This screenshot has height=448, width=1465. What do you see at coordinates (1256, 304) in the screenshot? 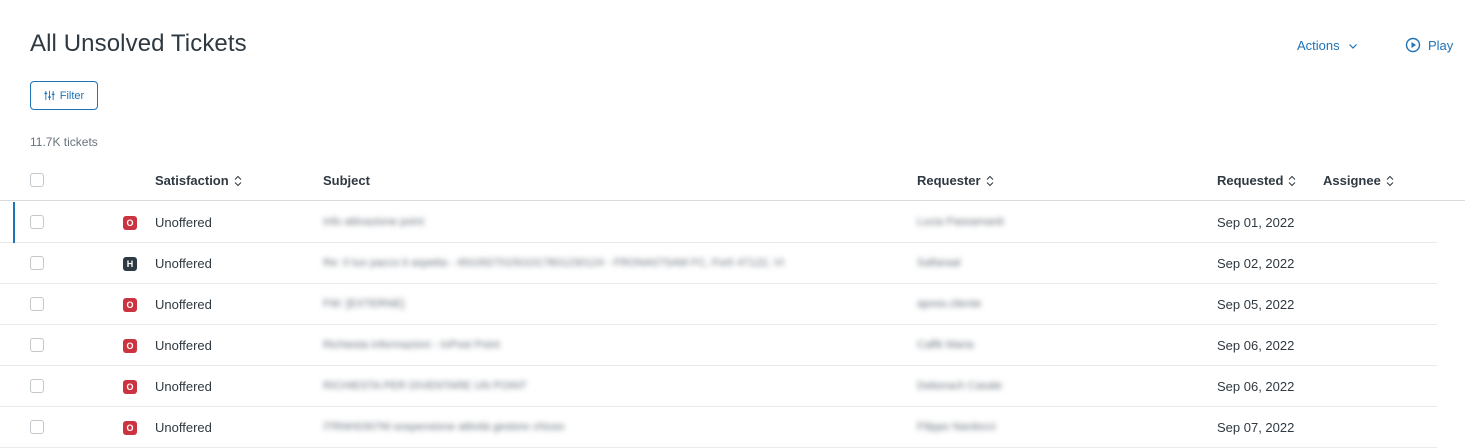
I see `requested-cell: Sep 05, 2022` at bounding box center [1256, 304].